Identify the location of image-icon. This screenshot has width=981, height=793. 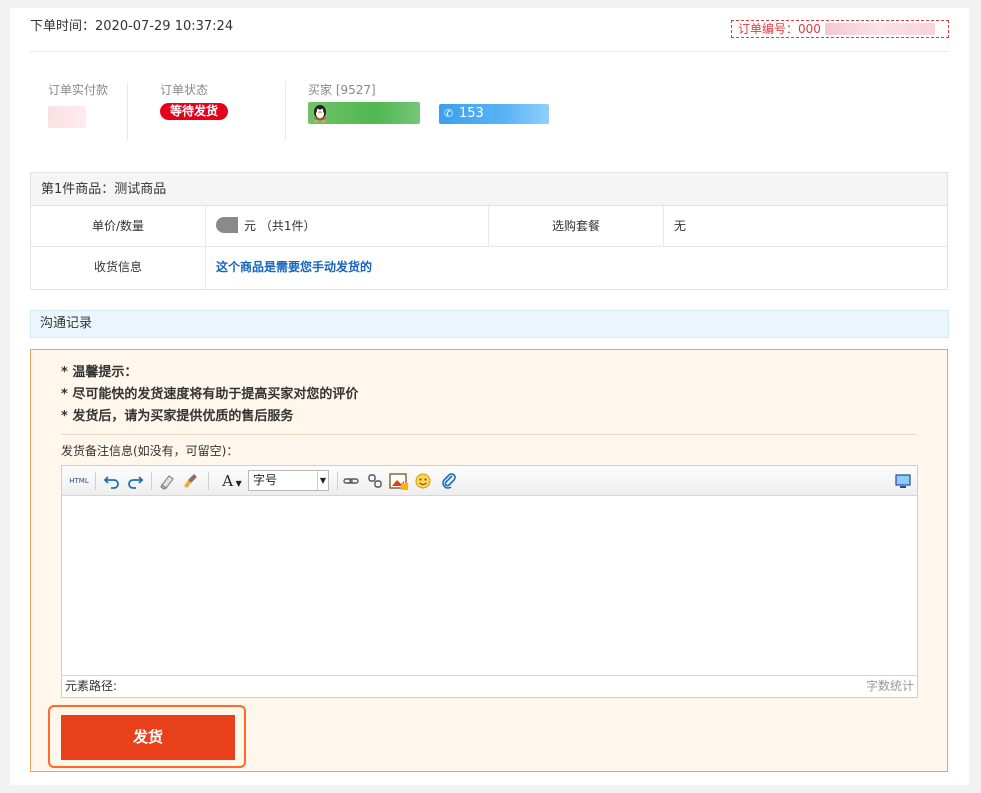
(399, 481).